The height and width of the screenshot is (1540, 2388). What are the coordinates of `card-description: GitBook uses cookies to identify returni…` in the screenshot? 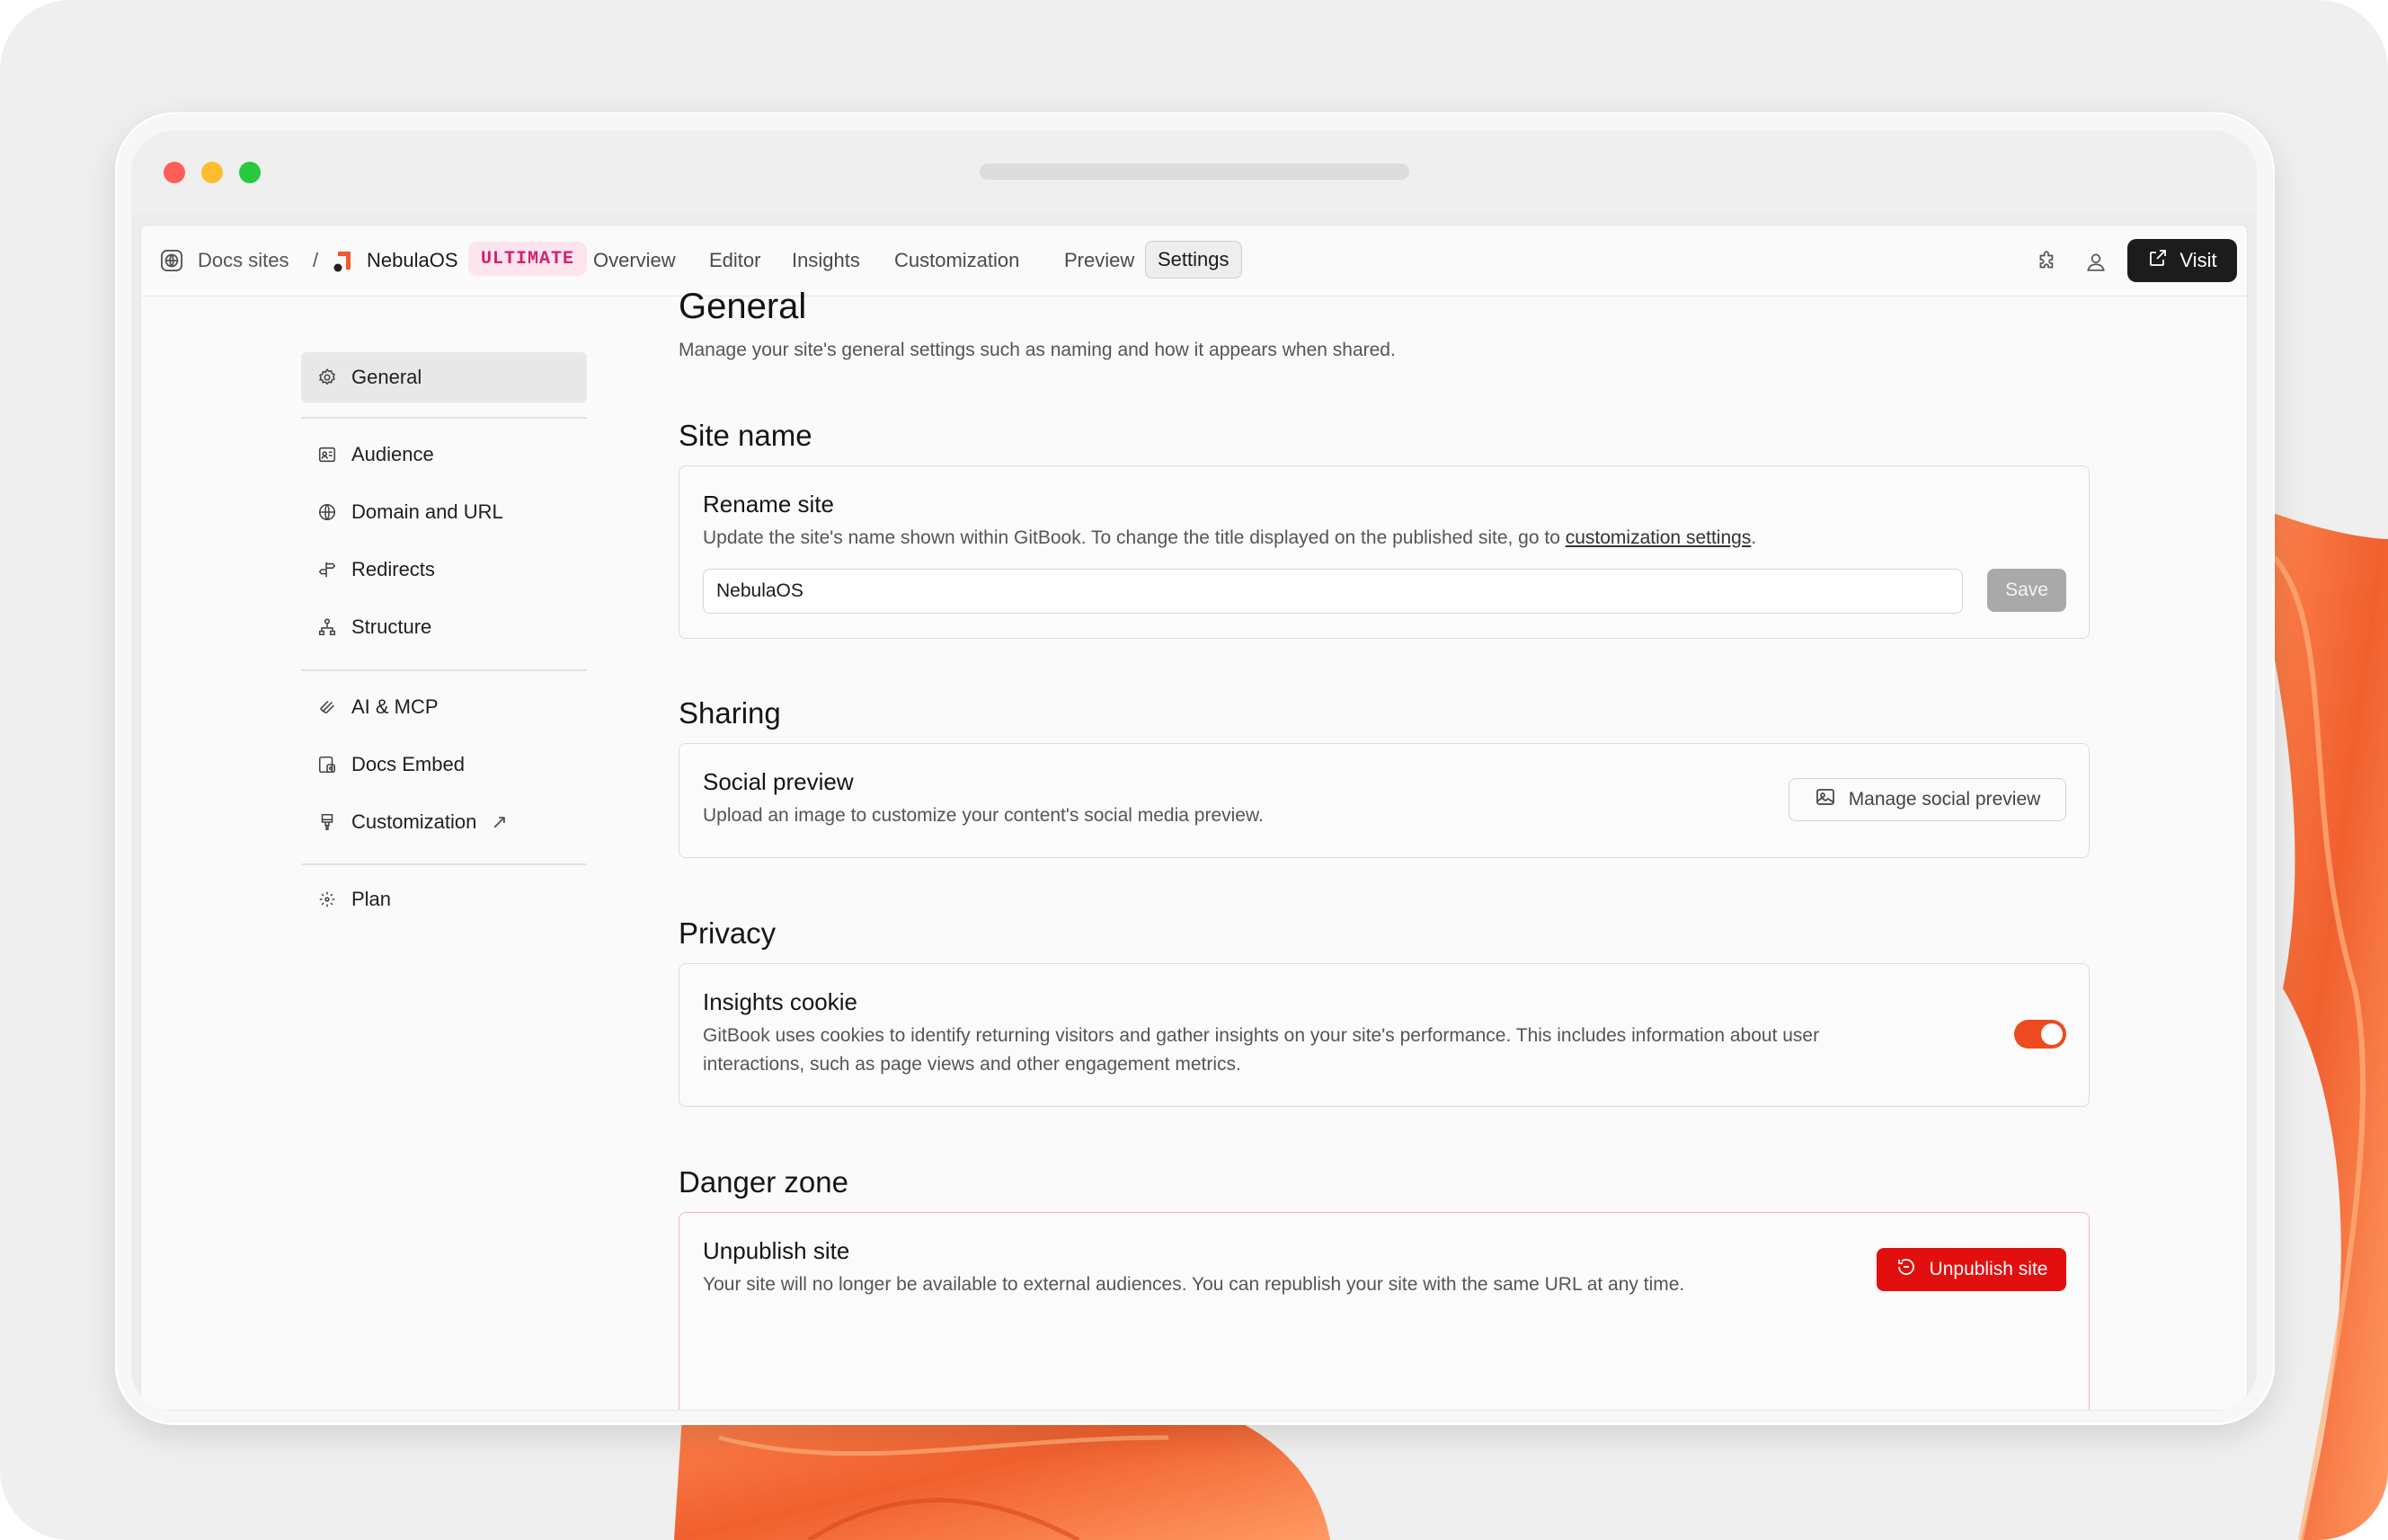 It's located at (1261, 1050).